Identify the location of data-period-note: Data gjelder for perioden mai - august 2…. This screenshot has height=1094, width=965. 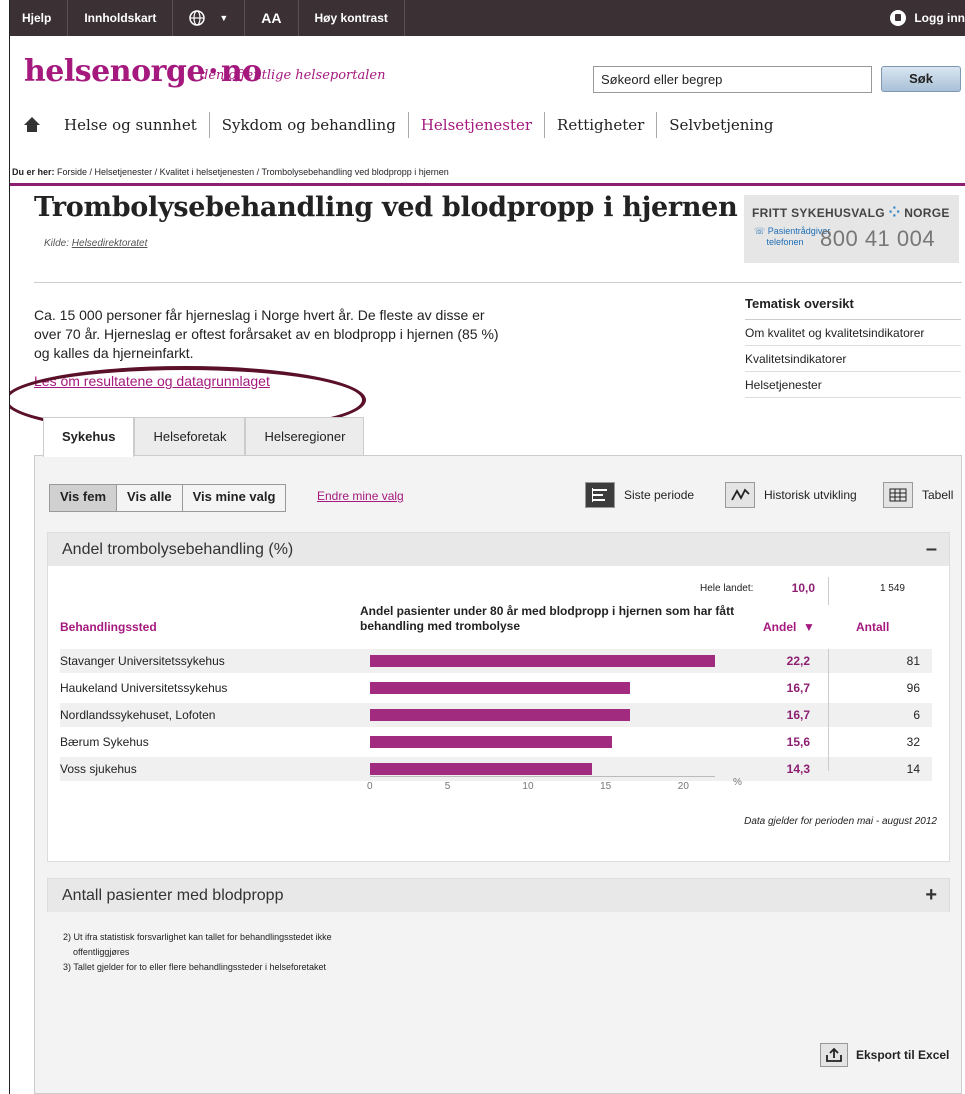
(840, 821).